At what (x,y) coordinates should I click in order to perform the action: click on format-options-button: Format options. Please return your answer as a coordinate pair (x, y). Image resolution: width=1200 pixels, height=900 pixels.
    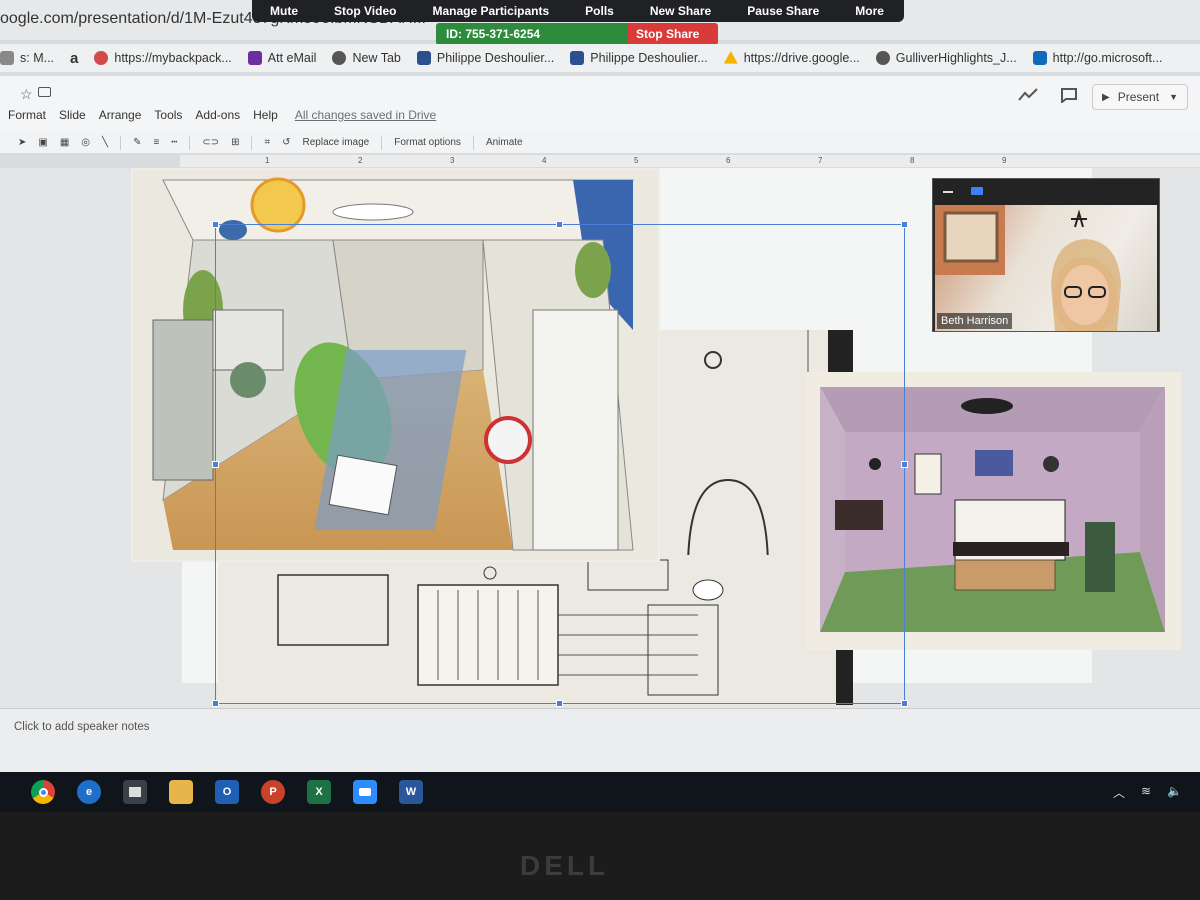
    Looking at the image, I should click on (427, 142).